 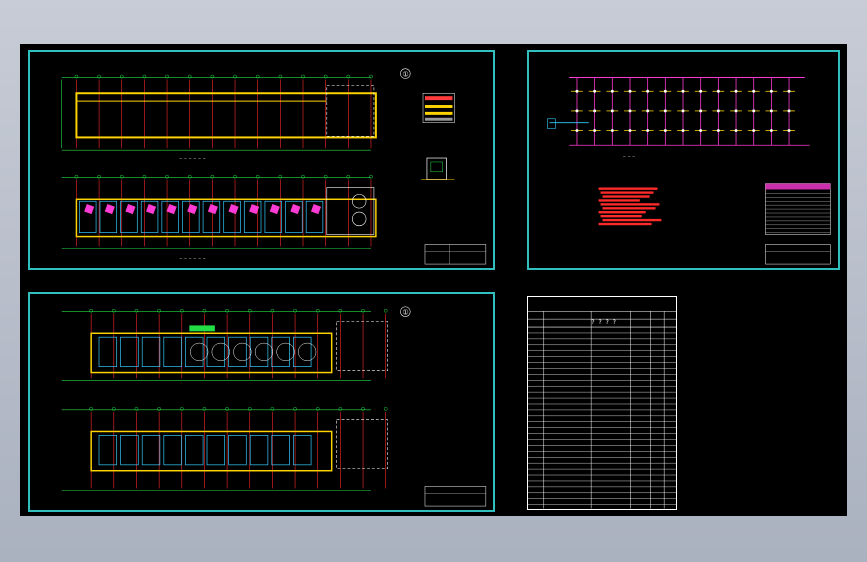 I want to click on sheet-drawing-list: ? ? ? ?, so click(x=602, y=403).